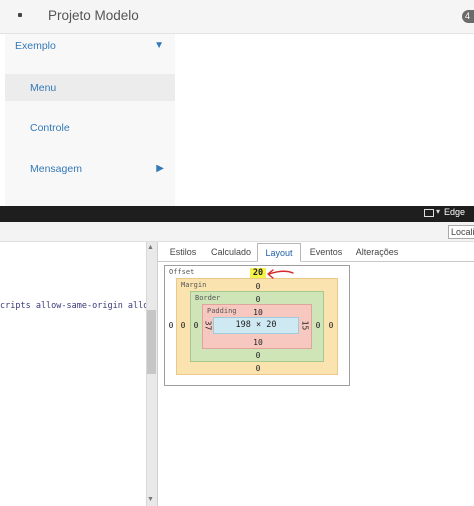 This screenshot has width=474, height=506. Describe the element at coordinates (183, 252) in the screenshot. I see `tab-estilos: Estilos` at that location.